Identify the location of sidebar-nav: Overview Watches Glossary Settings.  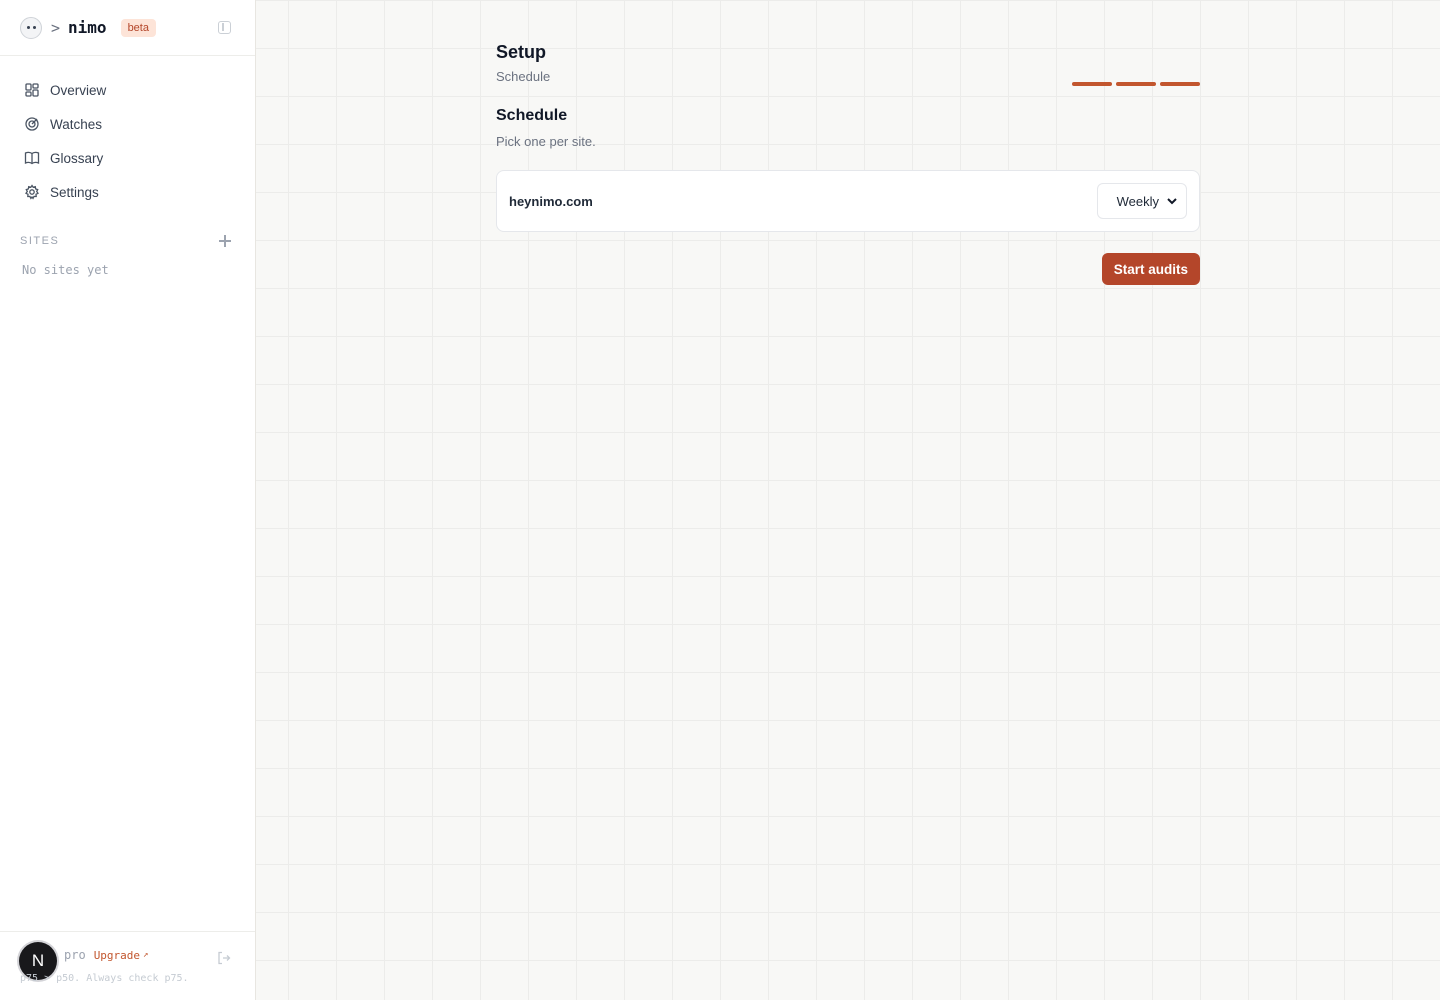
(127, 132).